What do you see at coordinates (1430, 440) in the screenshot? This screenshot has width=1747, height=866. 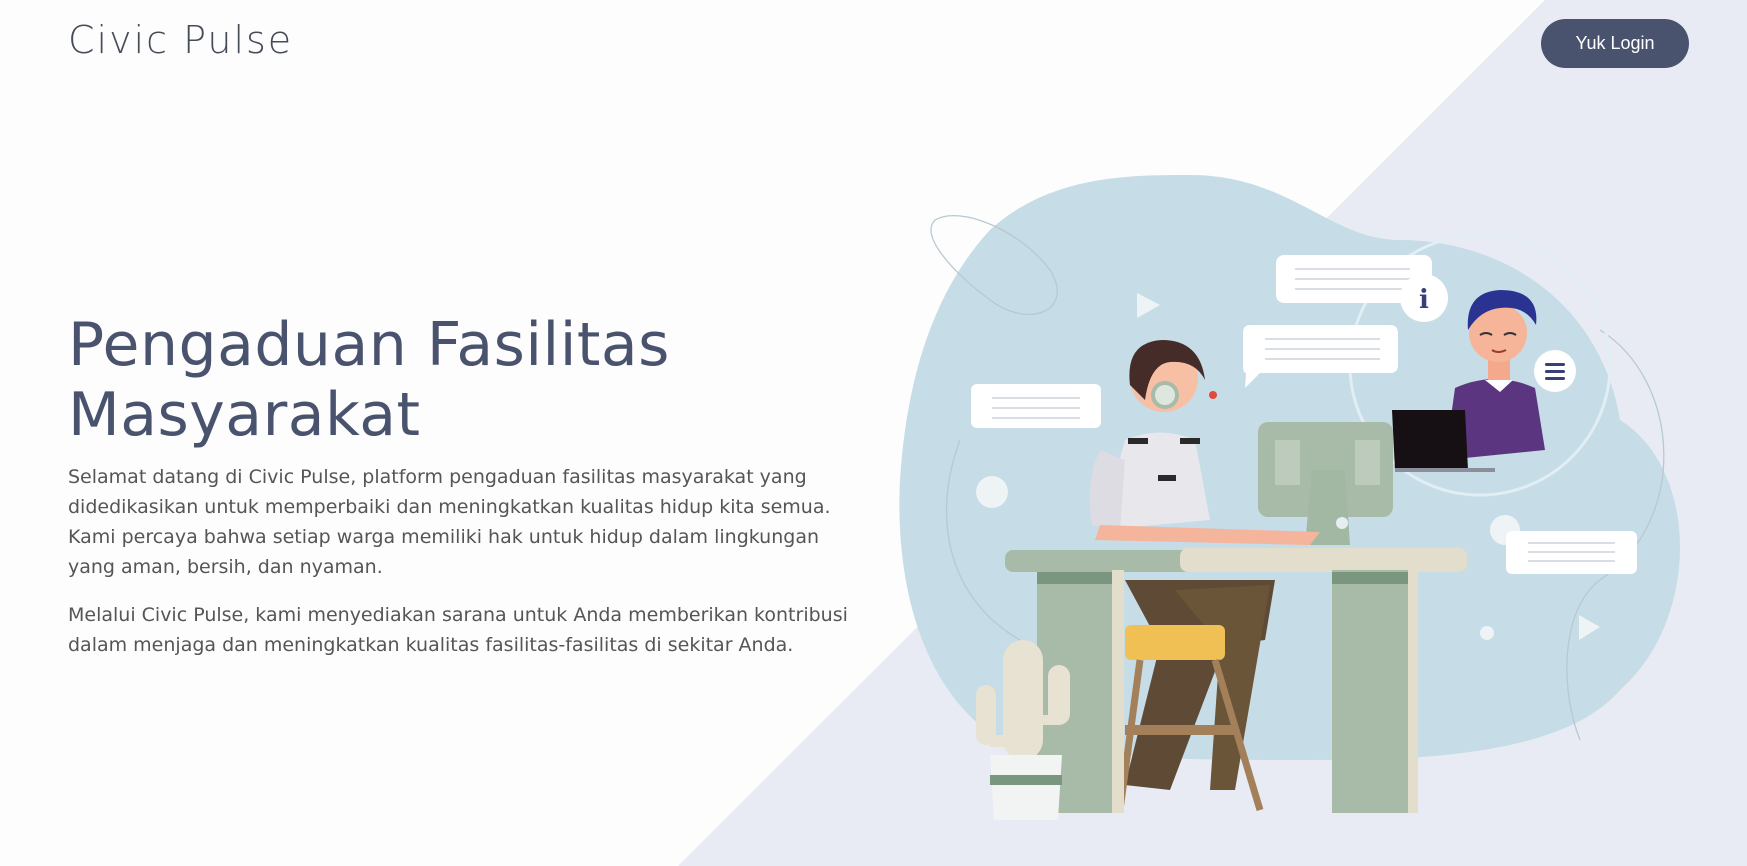 I see `laptop` at bounding box center [1430, 440].